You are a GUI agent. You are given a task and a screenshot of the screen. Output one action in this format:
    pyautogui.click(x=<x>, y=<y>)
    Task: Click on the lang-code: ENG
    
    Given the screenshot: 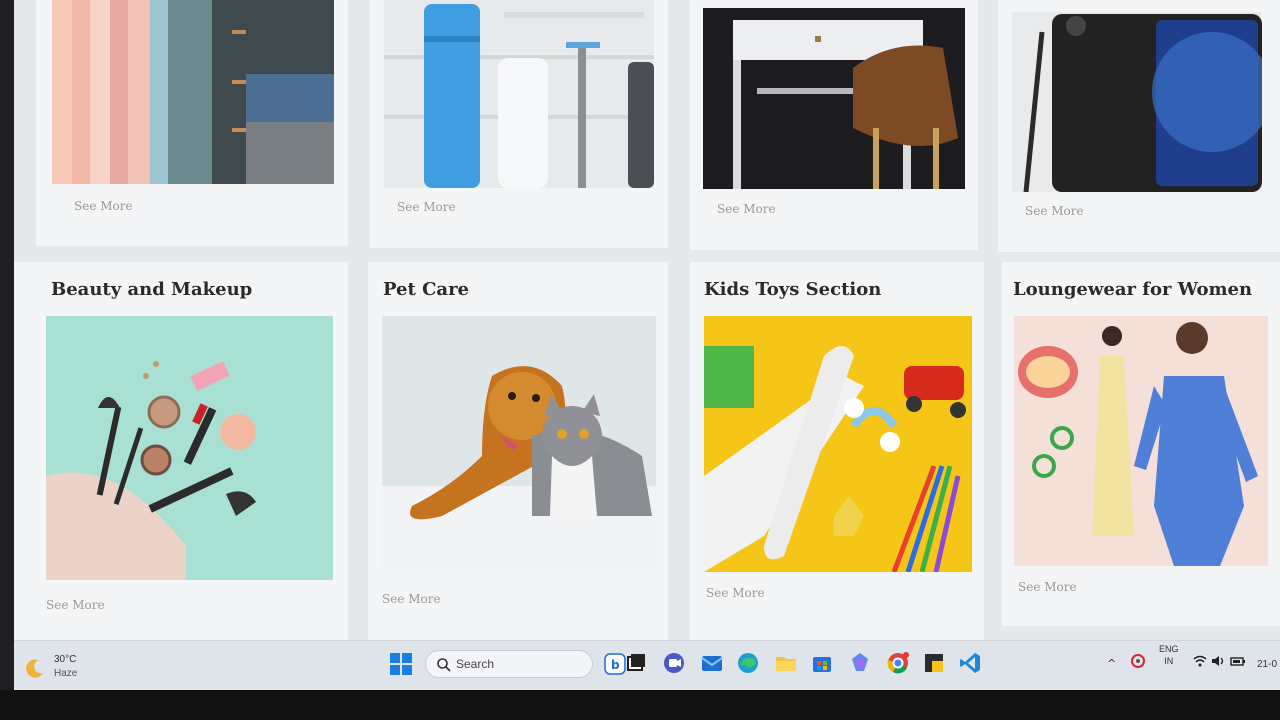 What is the action you would take?
    pyautogui.click(x=1169, y=649)
    